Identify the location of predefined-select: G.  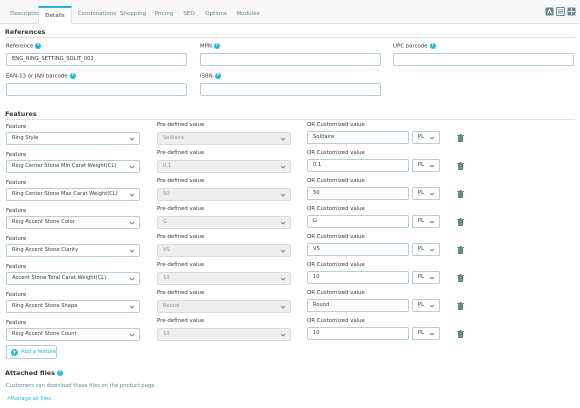
(224, 222).